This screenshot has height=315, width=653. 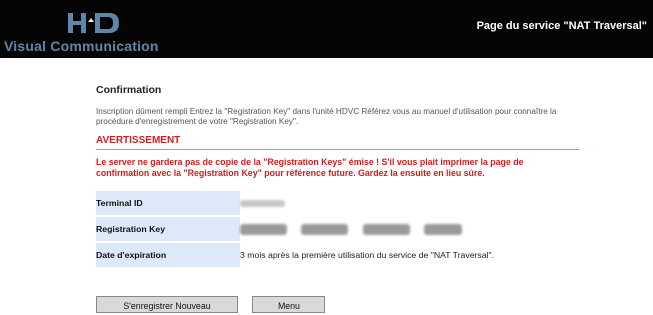 I want to click on registration-key-row: Registration Key, so click(x=337, y=229).